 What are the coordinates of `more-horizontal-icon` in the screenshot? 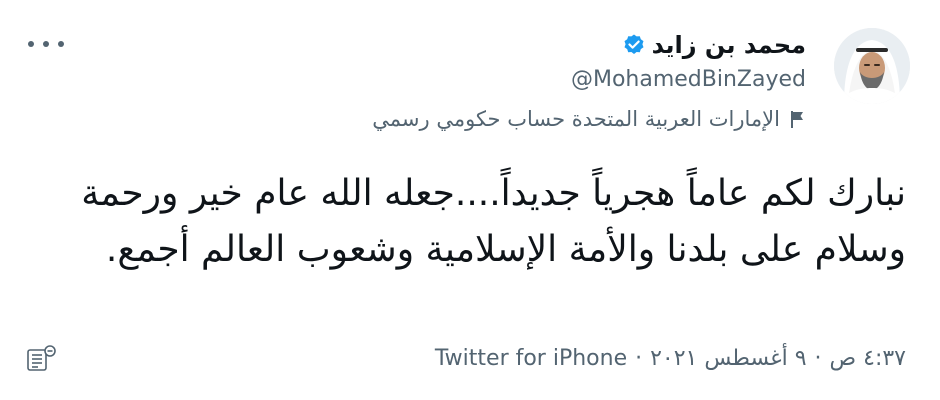 It's located at (31, 44).